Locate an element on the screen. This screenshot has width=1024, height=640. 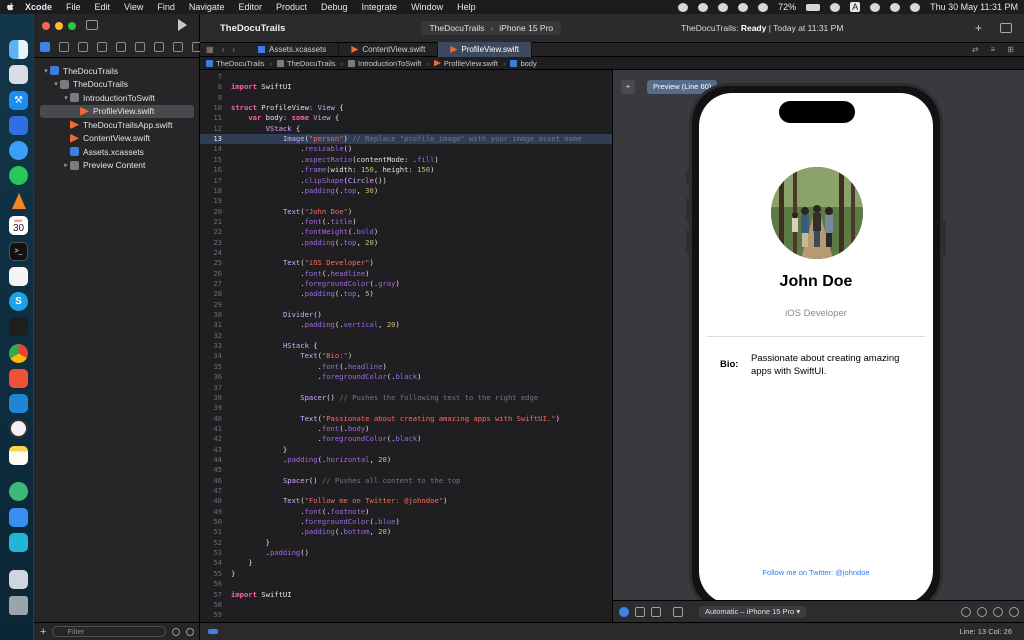
line-number: 10 is located at coordinates (211, 108).